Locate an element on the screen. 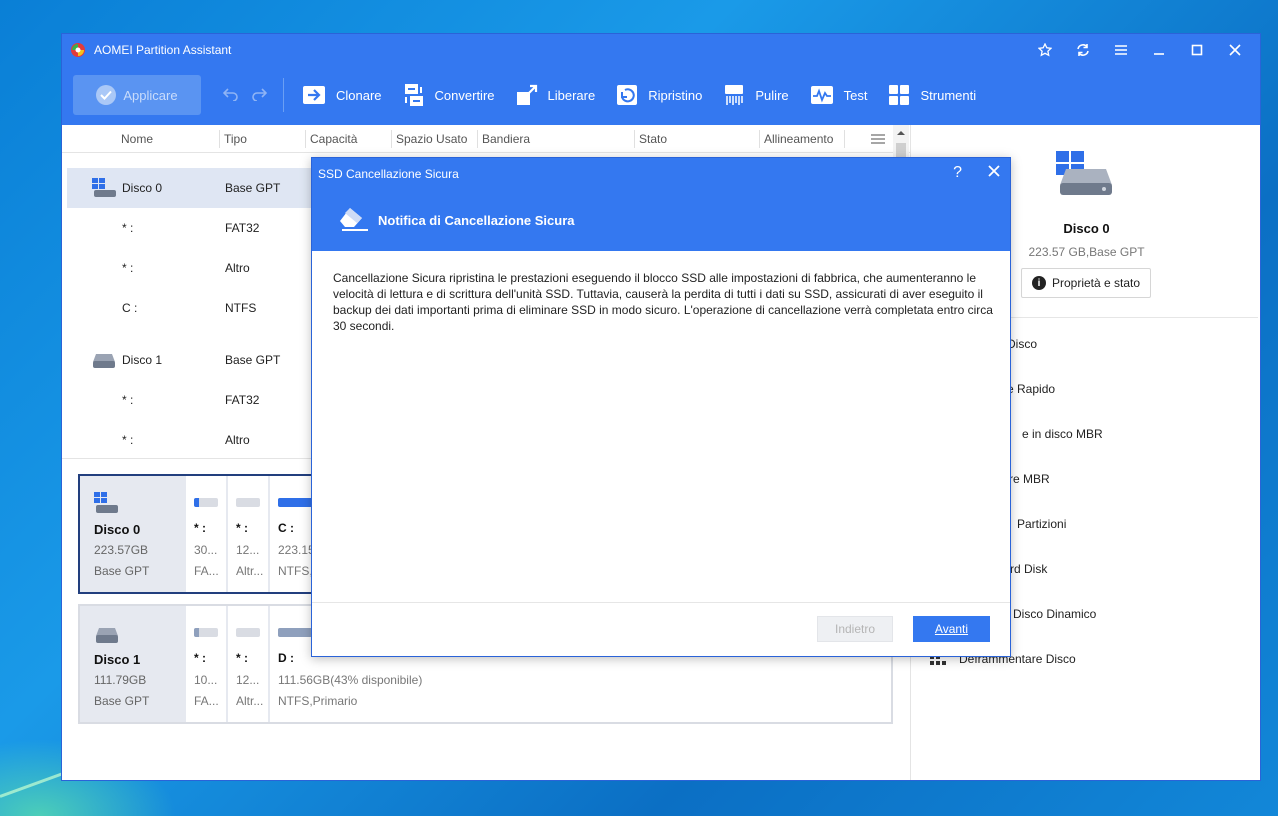  tools-button: Strumenti is located at coordinates (932, 95).